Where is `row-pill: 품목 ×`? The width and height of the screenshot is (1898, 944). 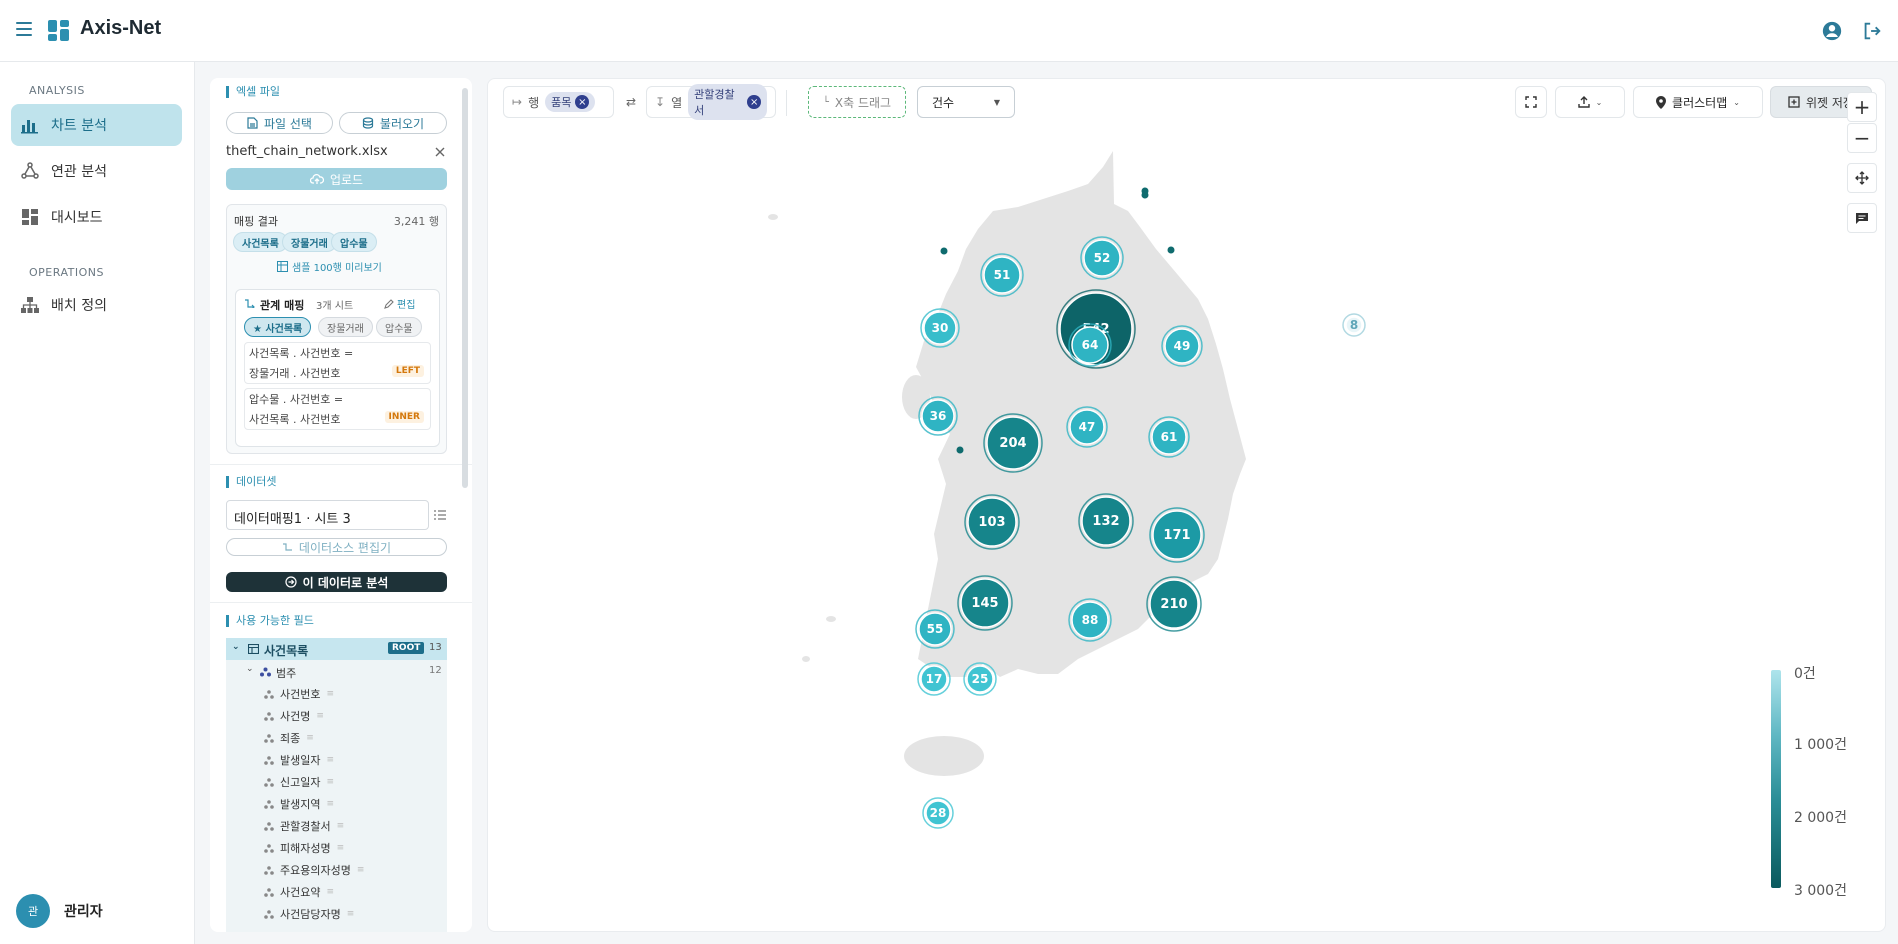 row-pill: 품목 × is located at coordinates (570, 102).